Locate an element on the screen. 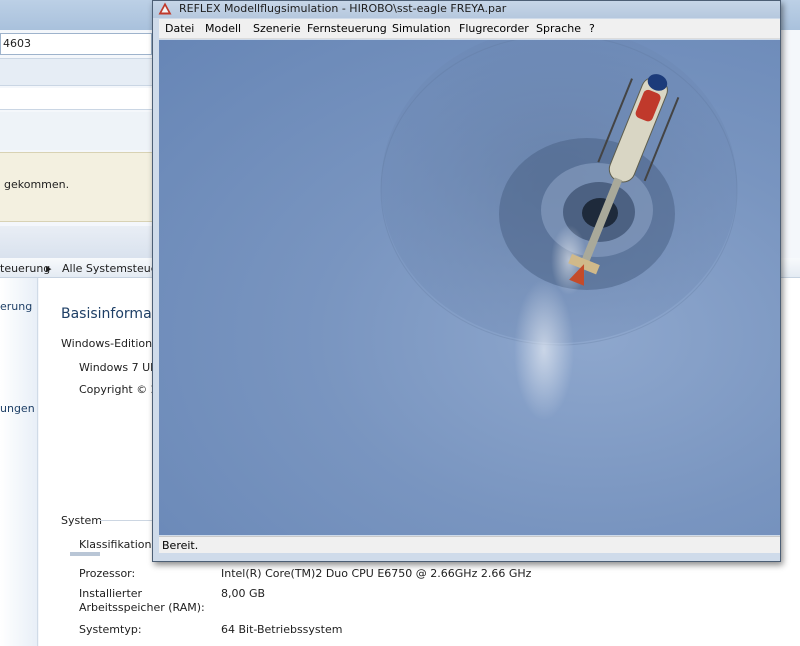  menu-datei: Datei is located at coordinates (179, 28).